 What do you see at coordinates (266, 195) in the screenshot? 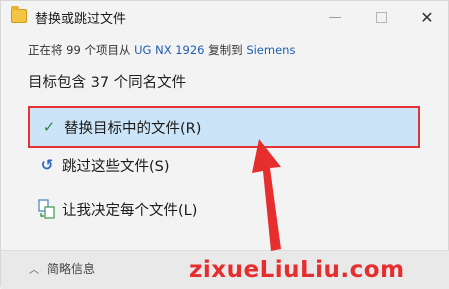
I see `red-arrow-annotation` at bounding box center [266, 195].